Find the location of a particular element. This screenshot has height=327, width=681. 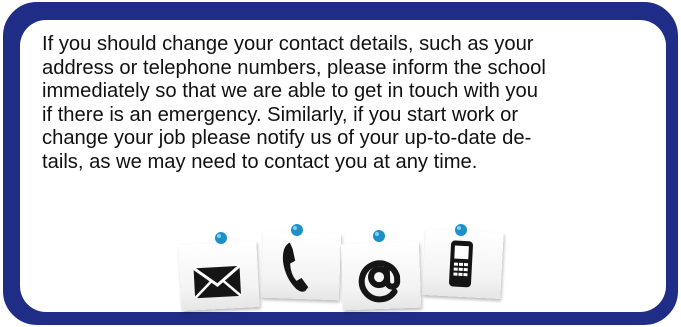

contact-icons is located at coordinates (342, 268).